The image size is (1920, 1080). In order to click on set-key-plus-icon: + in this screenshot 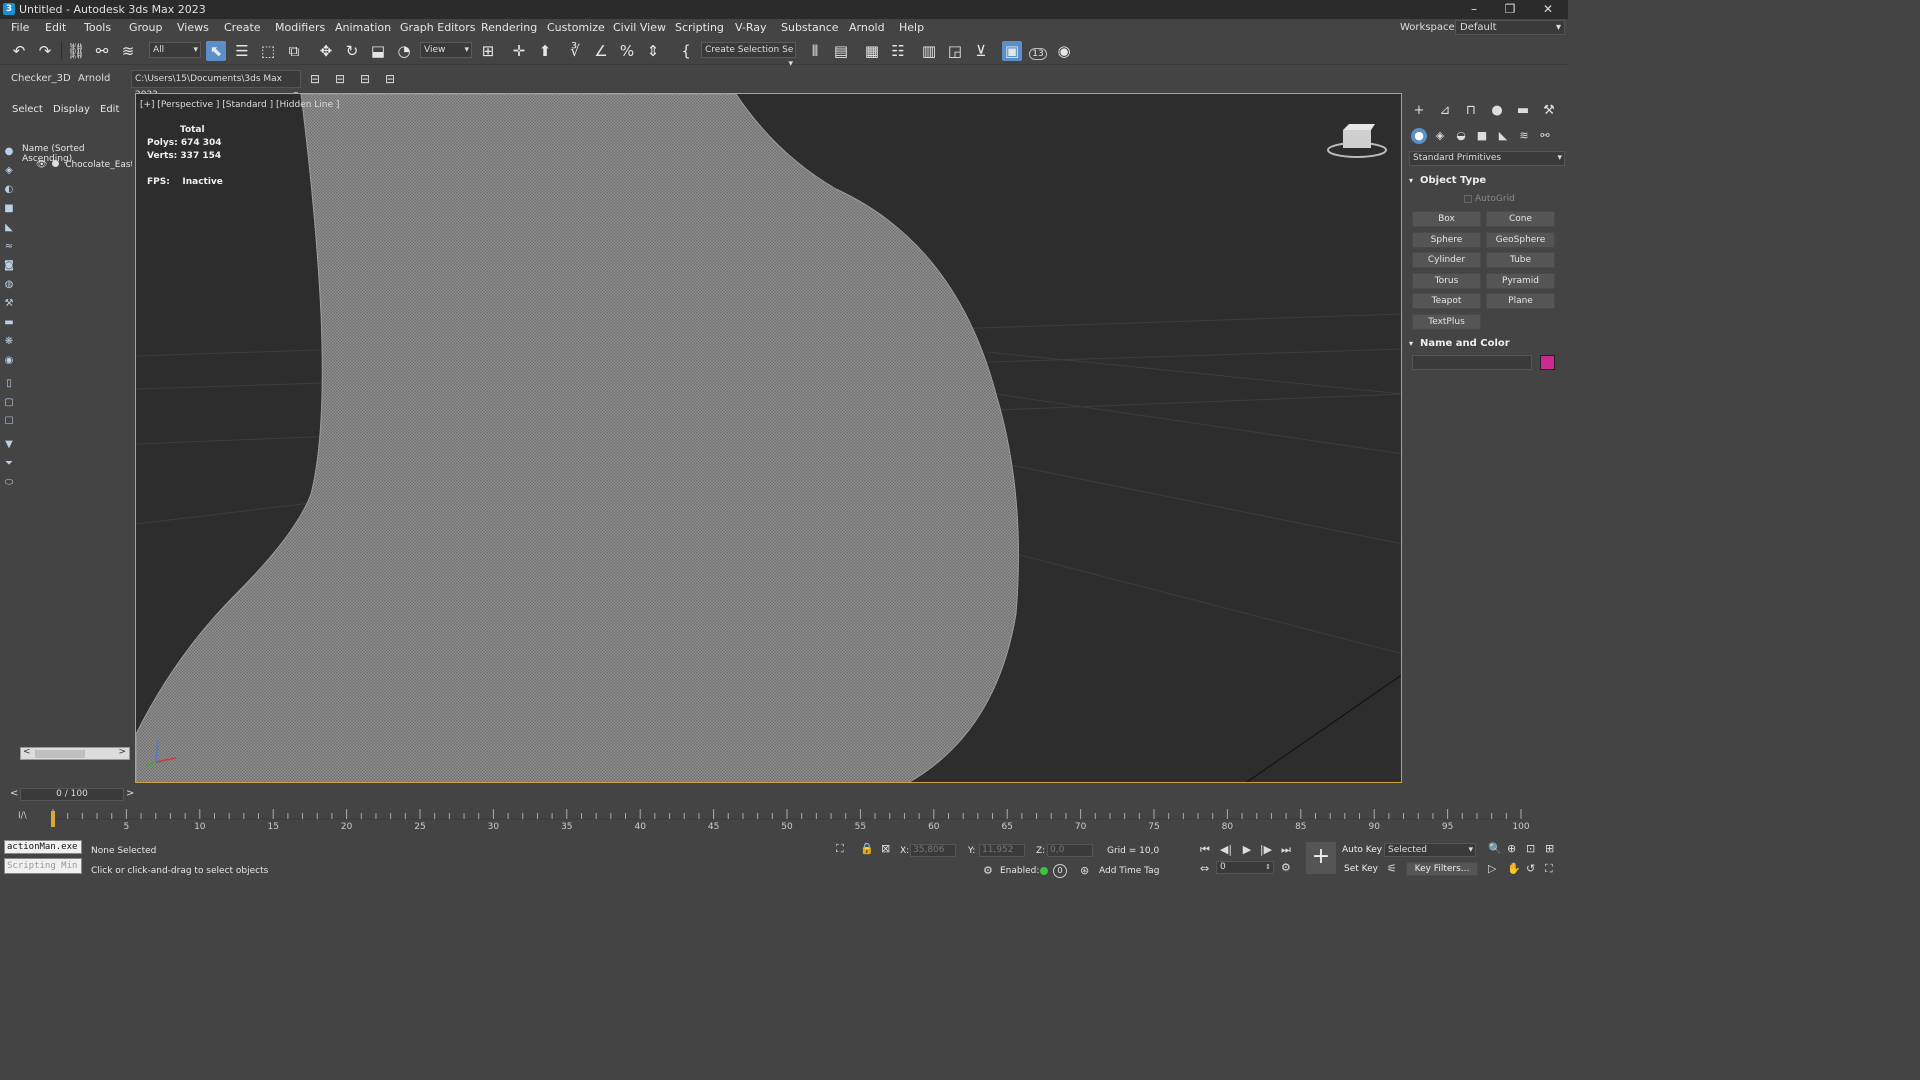, I will do `click(1321, 858)`.